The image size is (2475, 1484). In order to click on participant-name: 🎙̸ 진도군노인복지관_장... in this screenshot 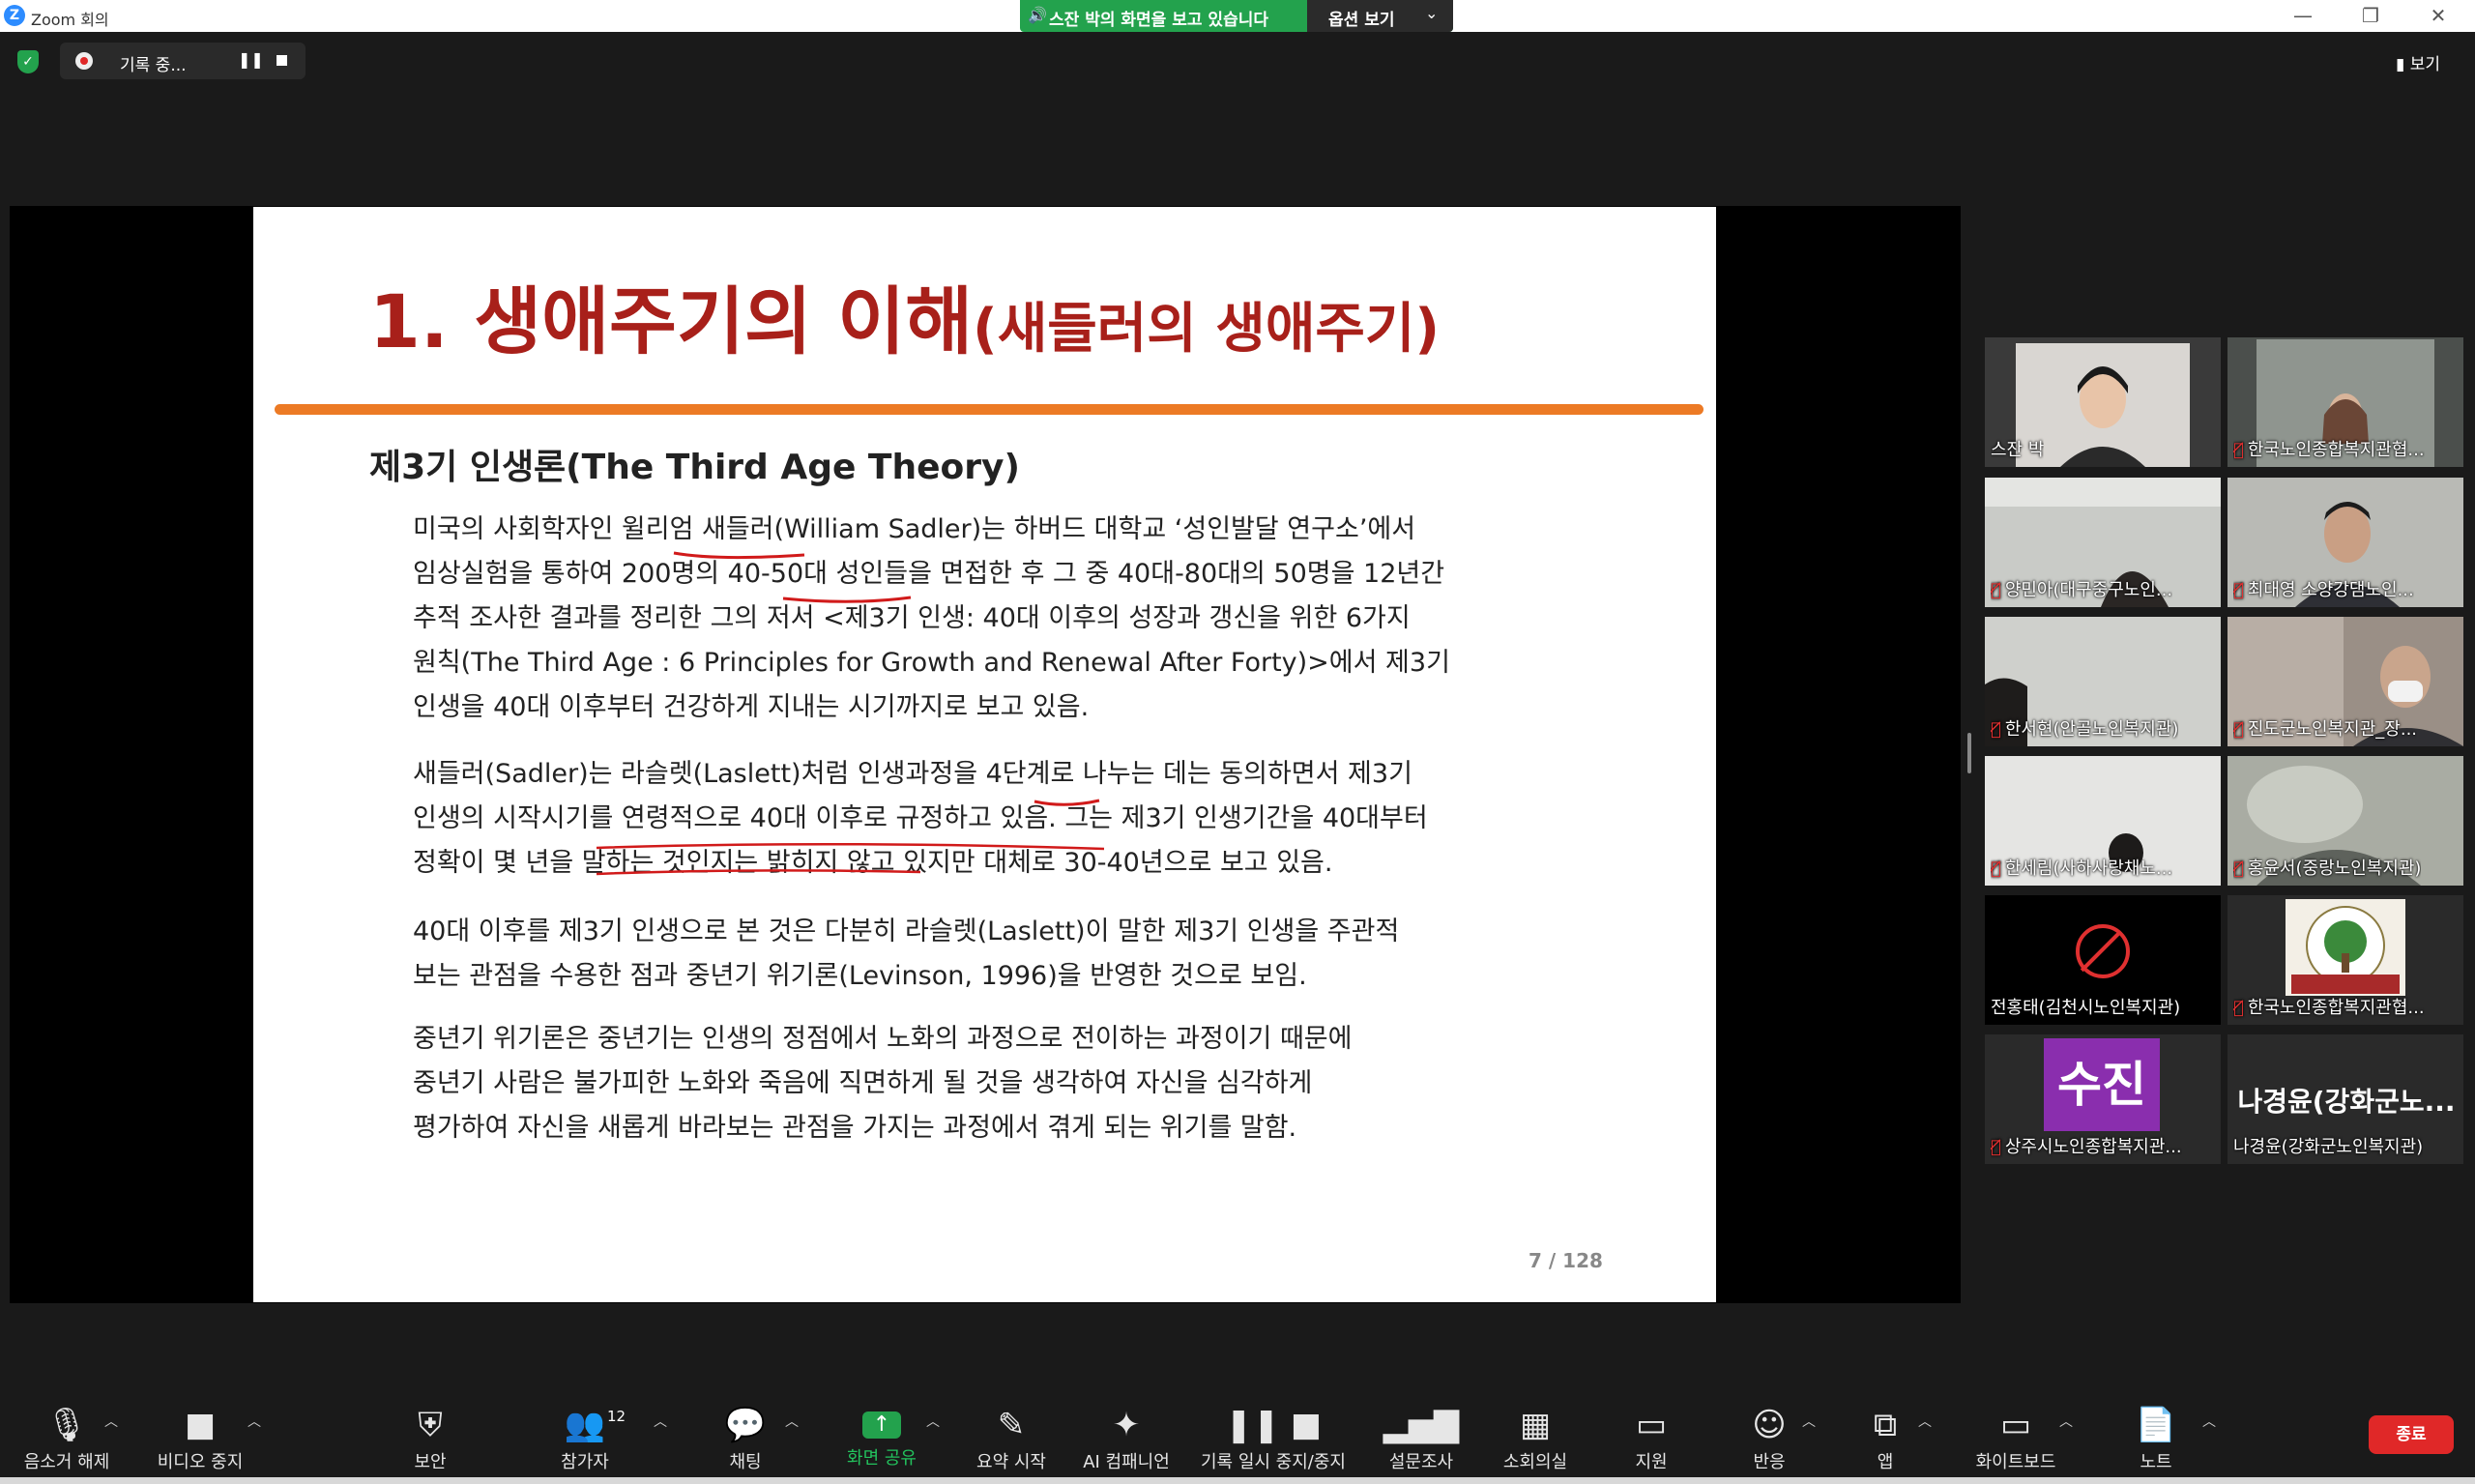, I will do `click(2325, 728)`.